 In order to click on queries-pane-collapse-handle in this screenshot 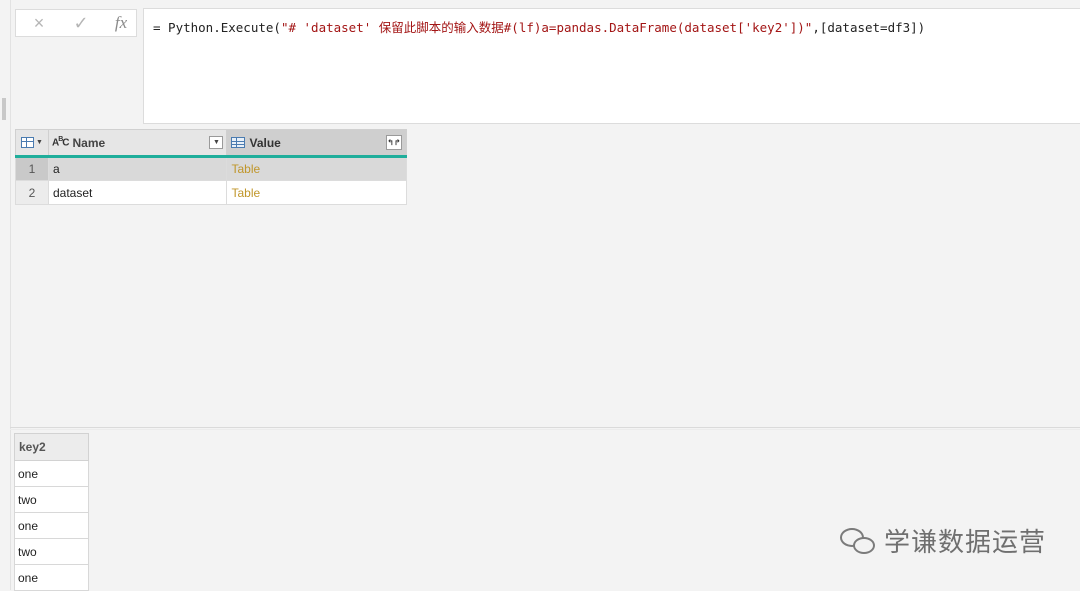, I will do `click(4, 109)`.